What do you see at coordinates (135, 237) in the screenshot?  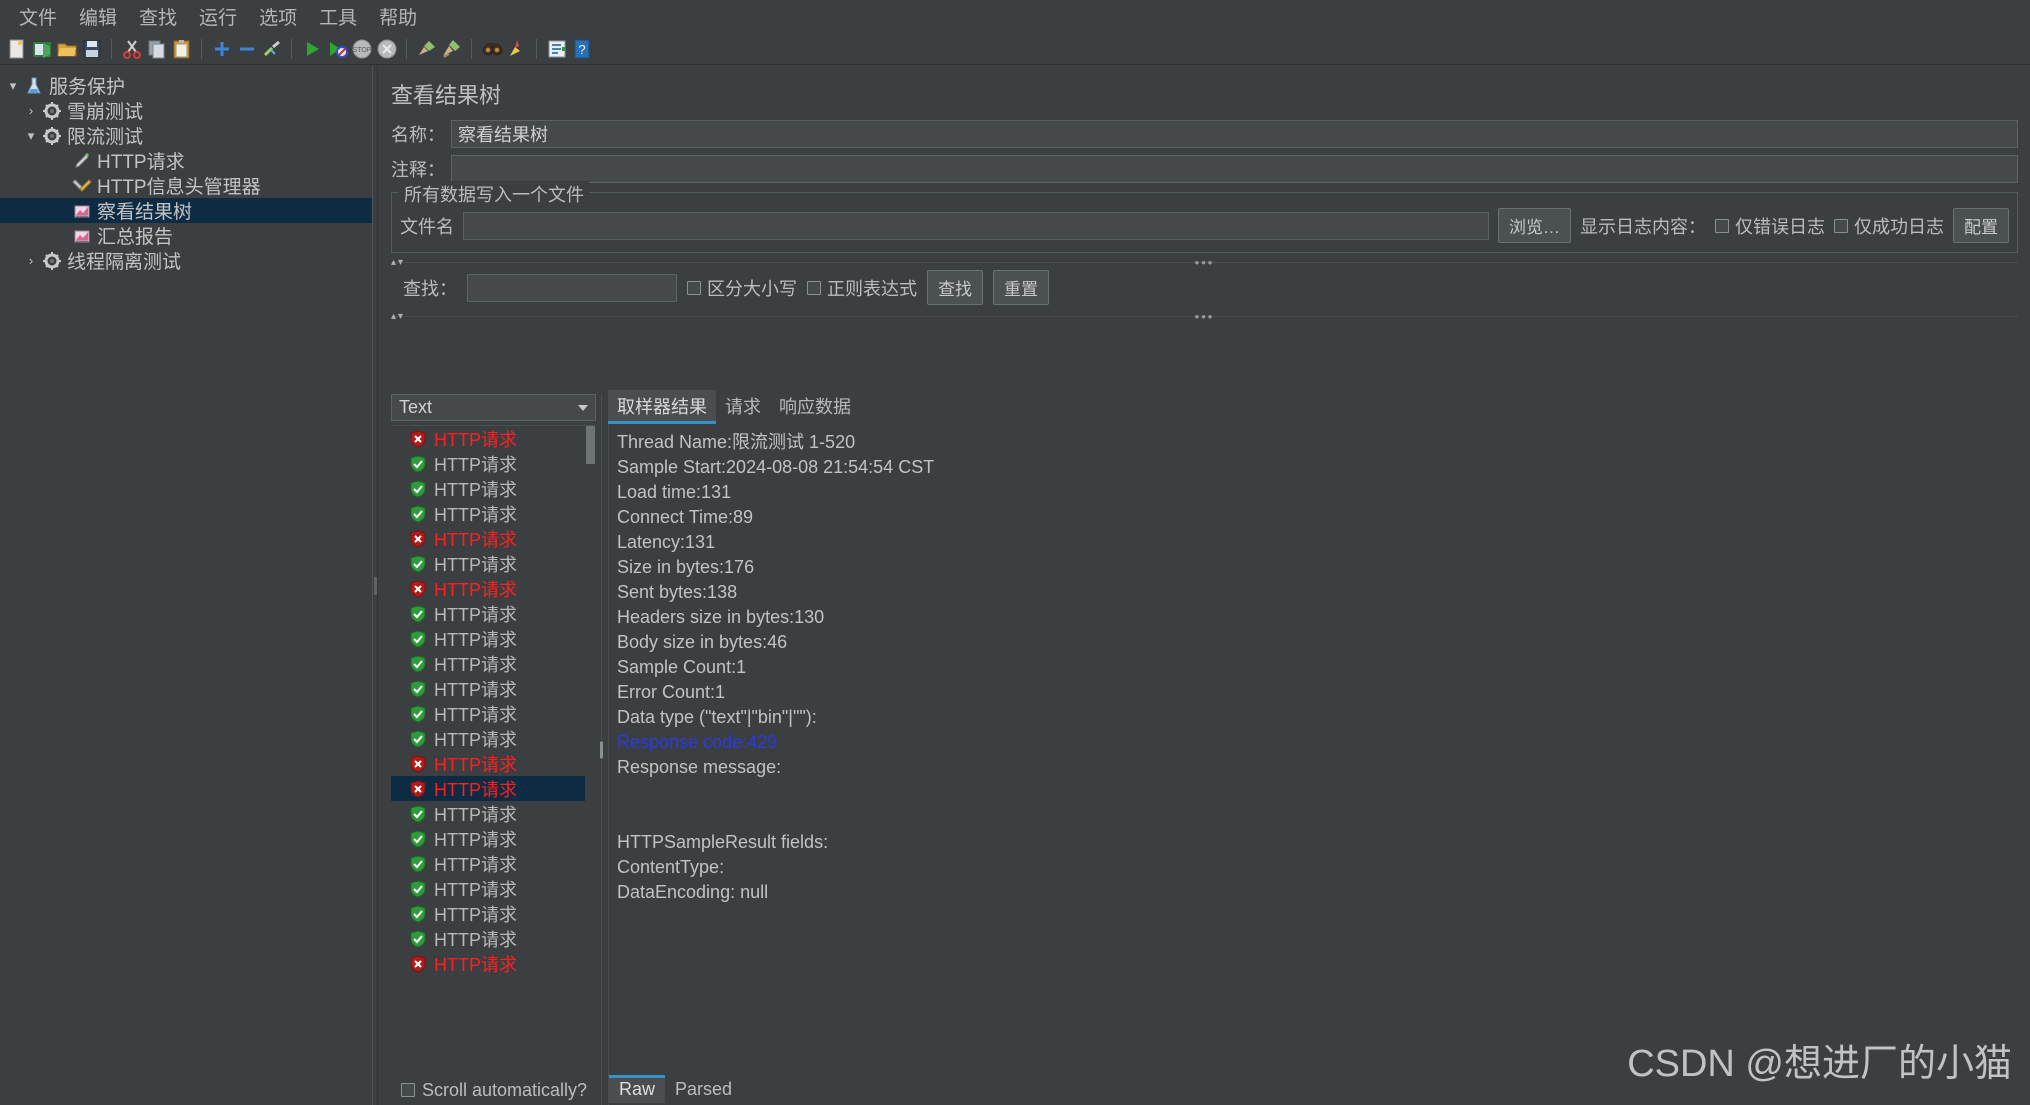 I see `tree-node-label: 汇总报告` at bounding box center [135, 237].